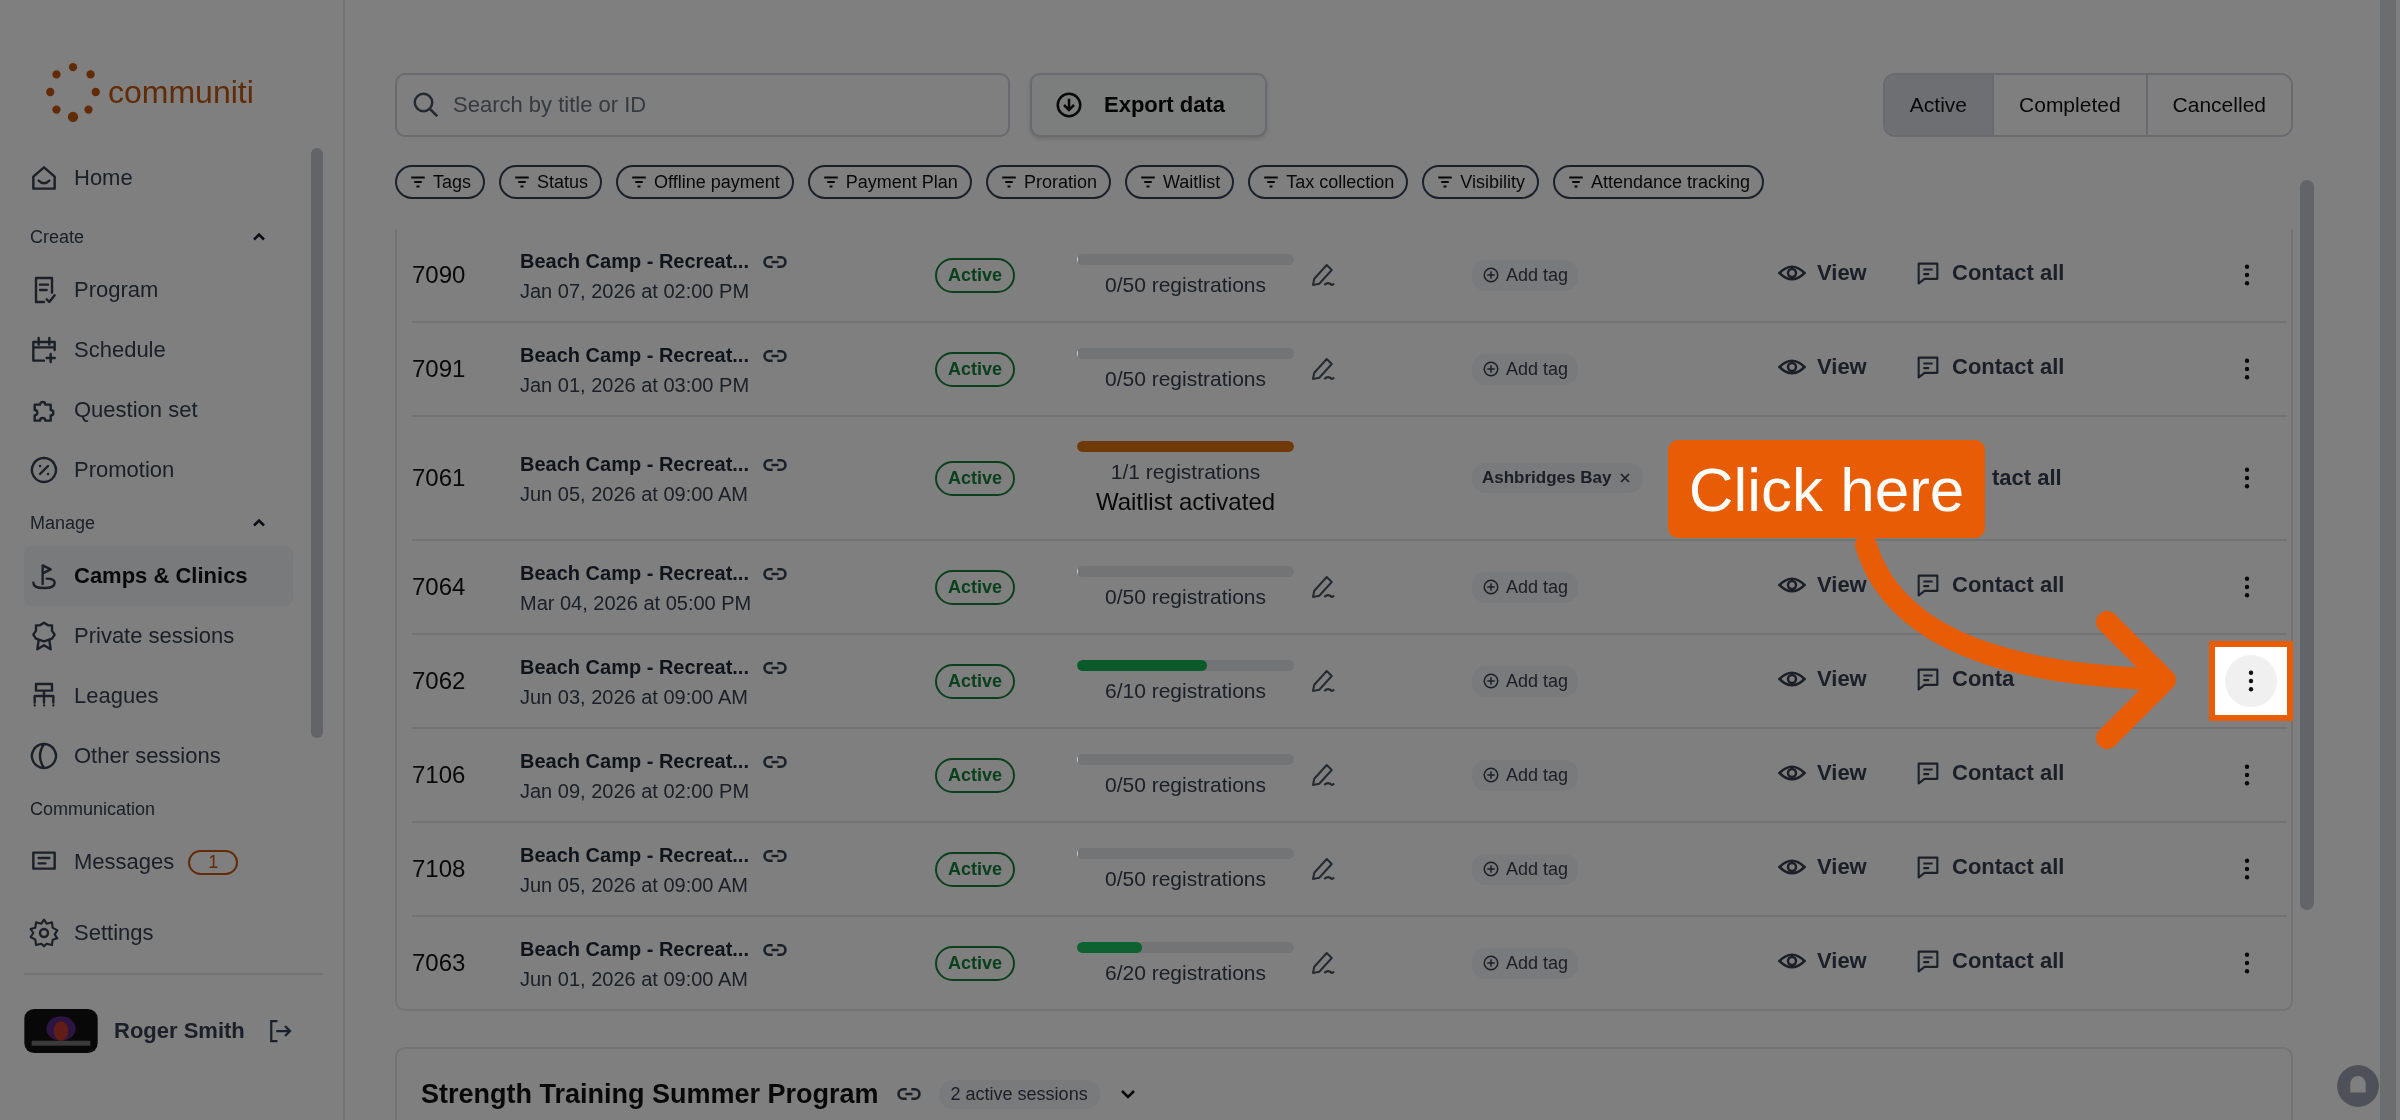 This screenshot has width=2400, height=1120. Describe the element at coordinates (2027, 478) in the screenshot. I see `contact-link: tact all` at that location.